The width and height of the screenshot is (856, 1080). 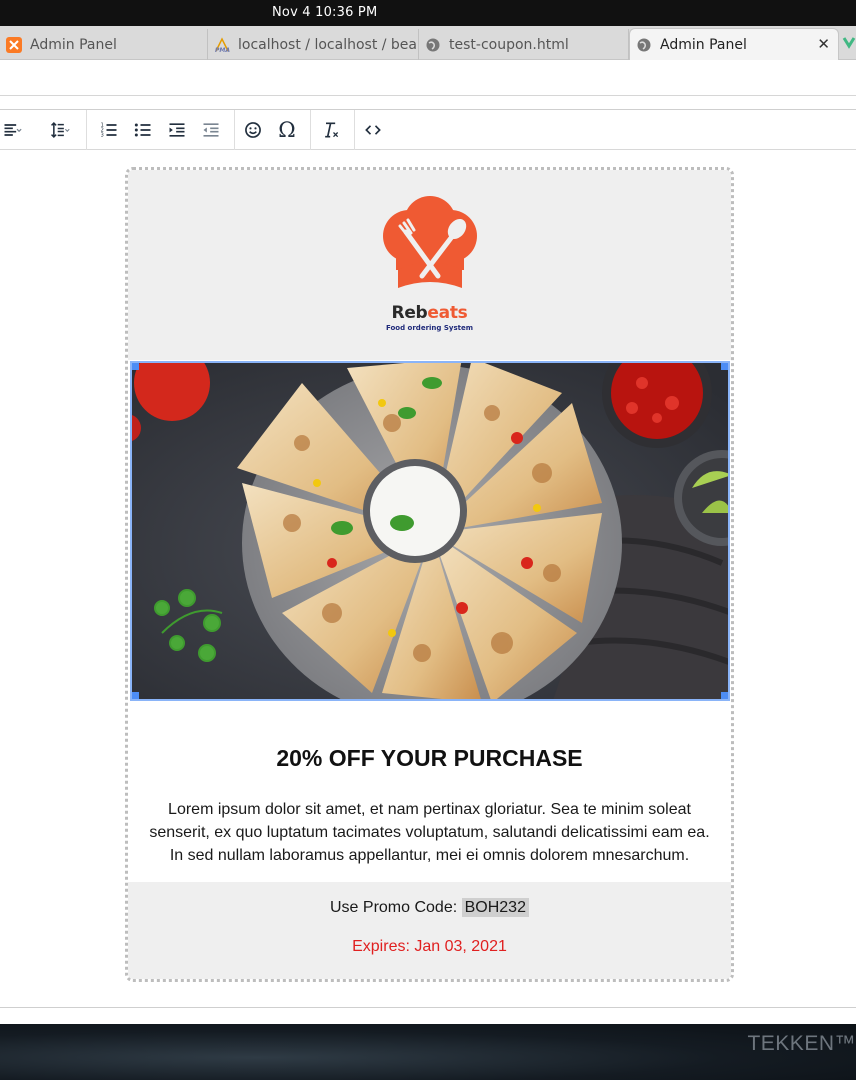 I want to click on outdent-button, so click(x=211, y=130).